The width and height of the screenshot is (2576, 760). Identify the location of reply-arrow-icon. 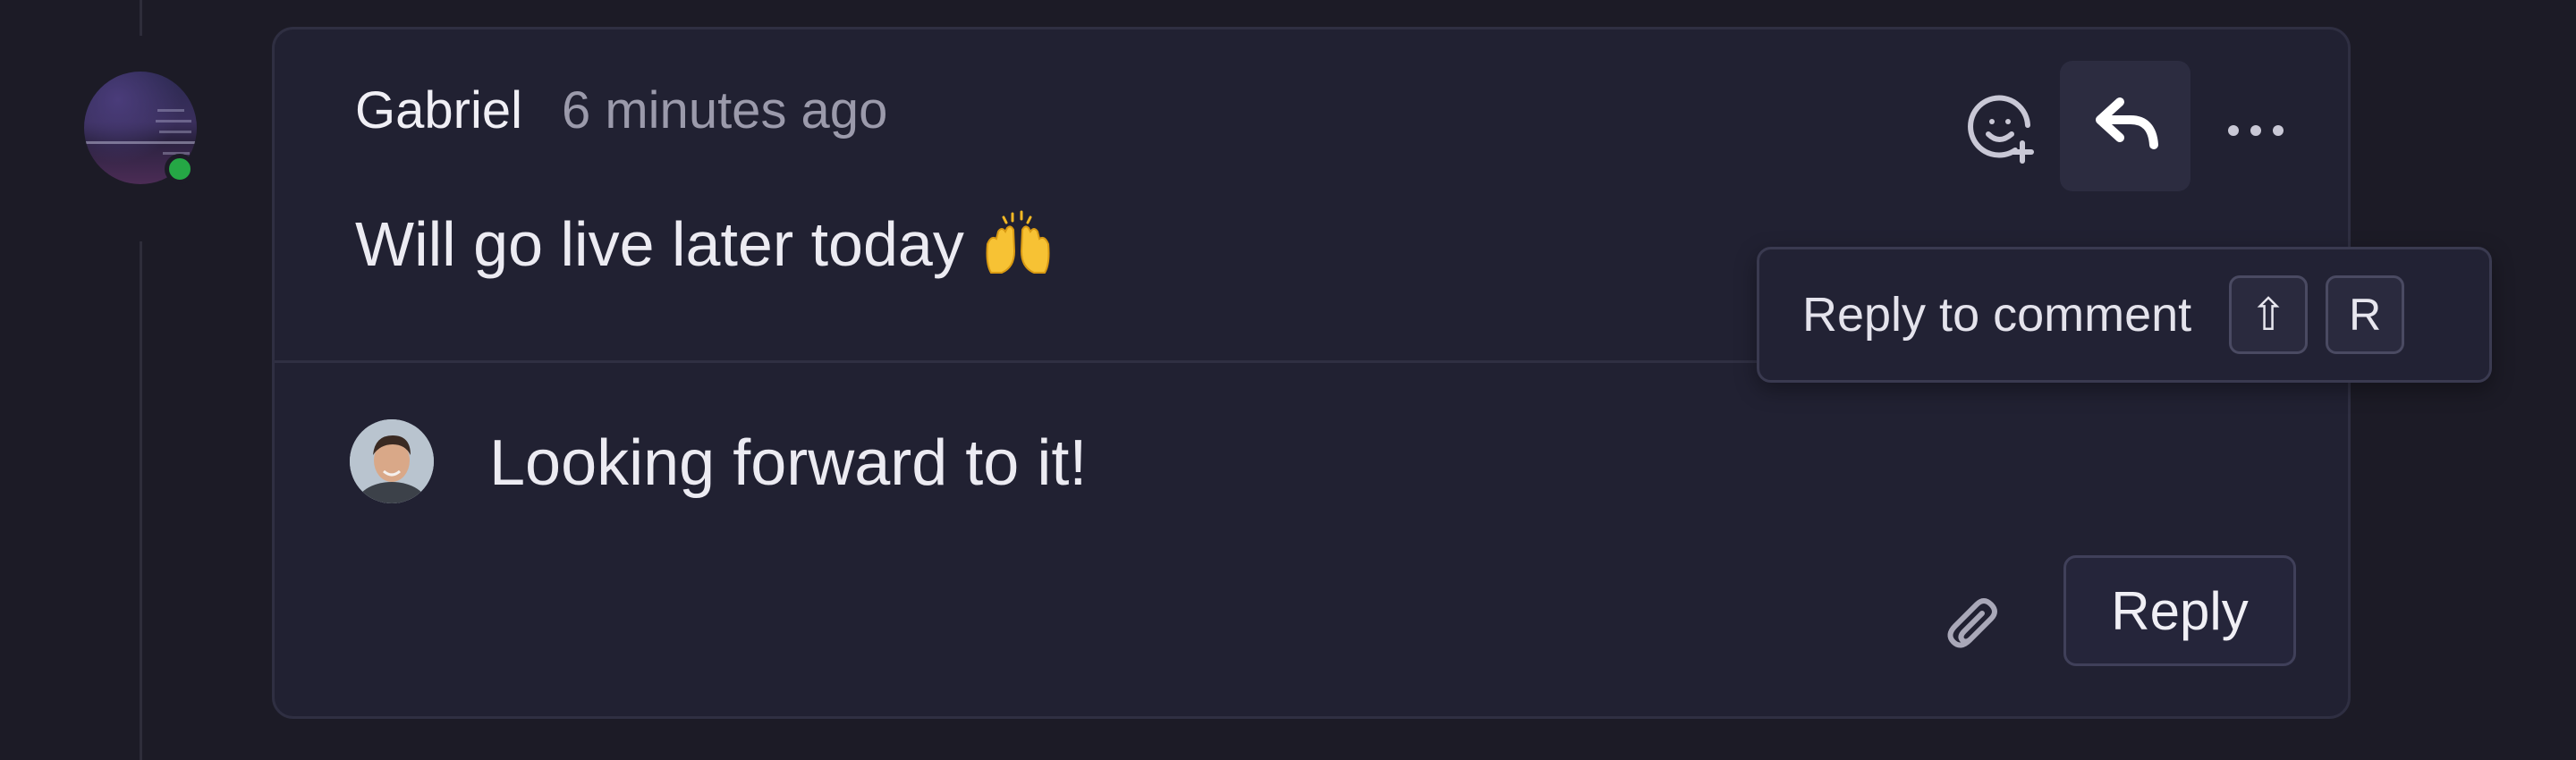
(2125, 127).